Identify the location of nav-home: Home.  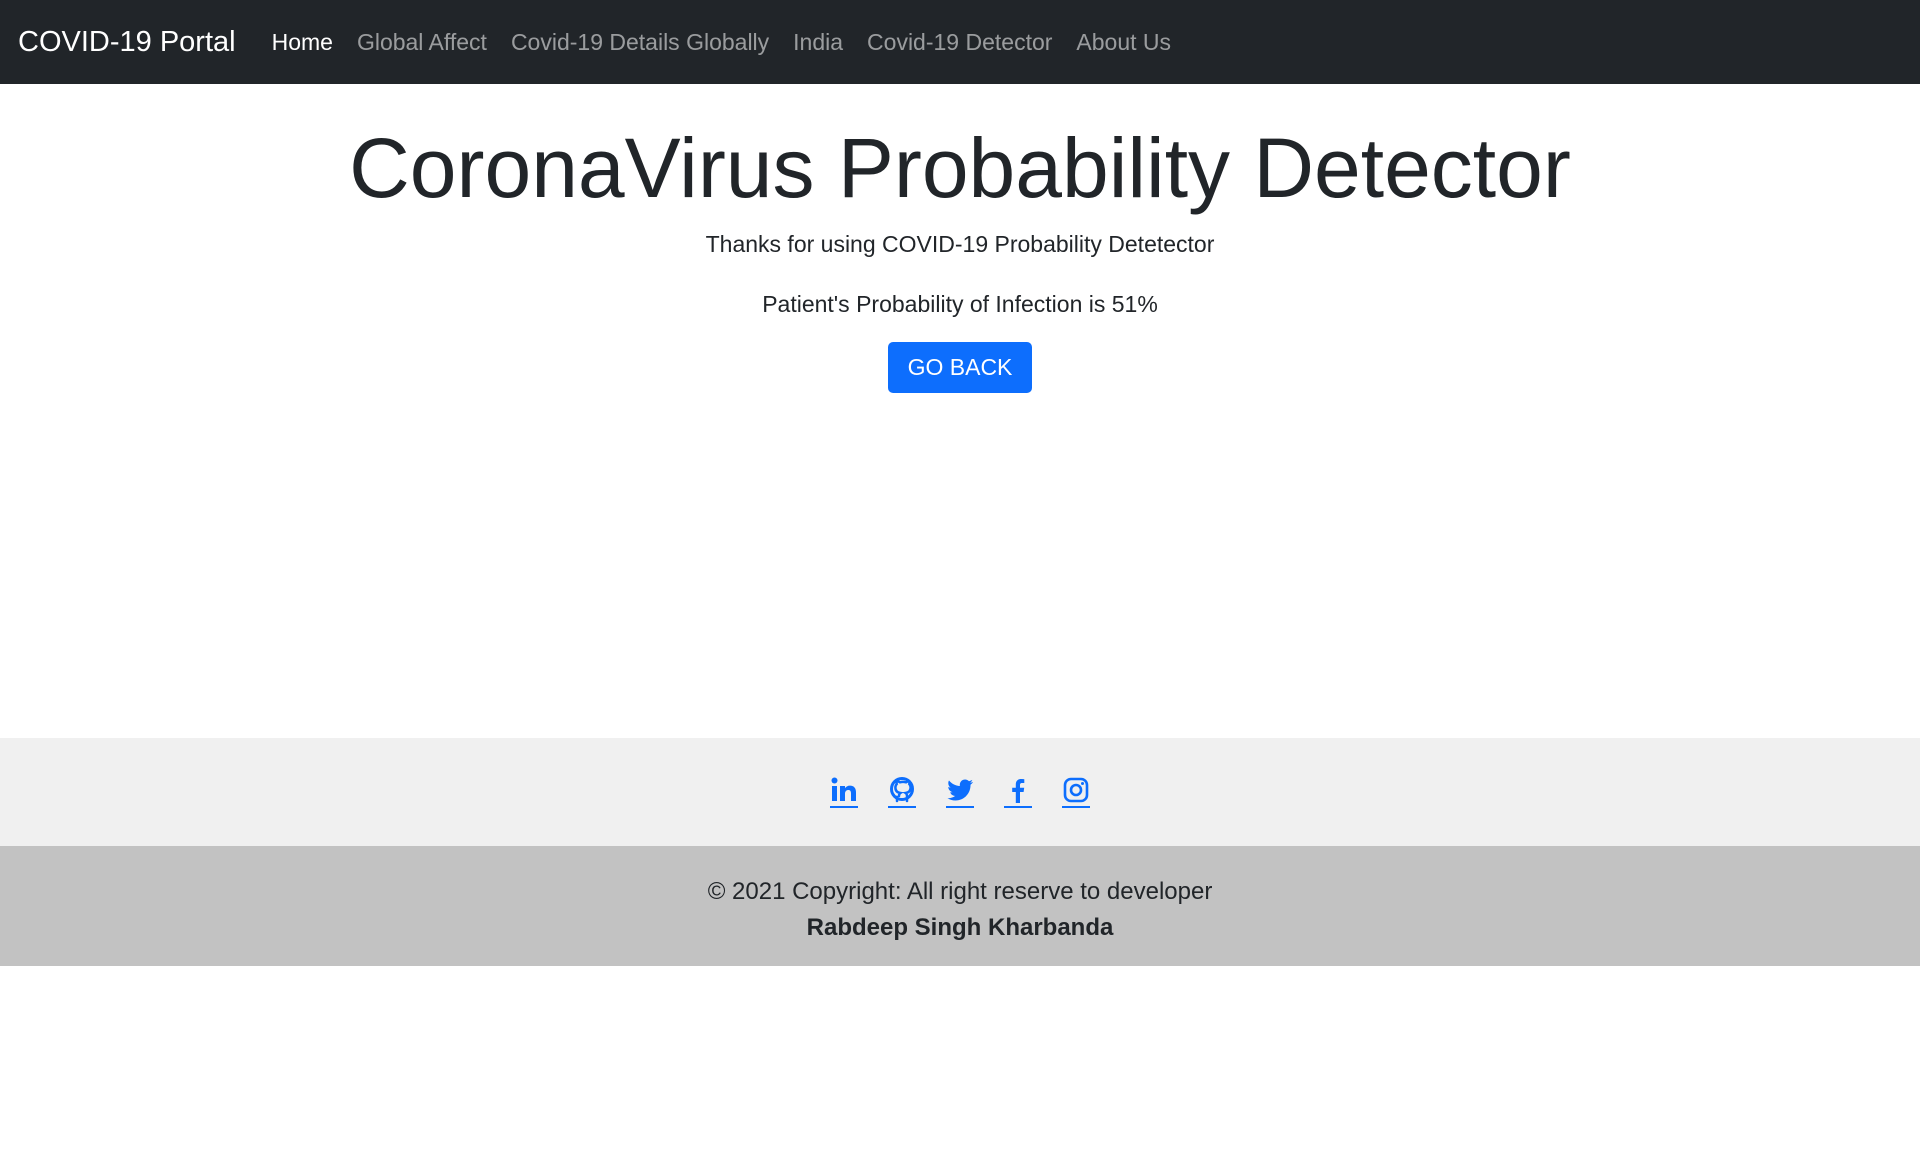
(302, 42).